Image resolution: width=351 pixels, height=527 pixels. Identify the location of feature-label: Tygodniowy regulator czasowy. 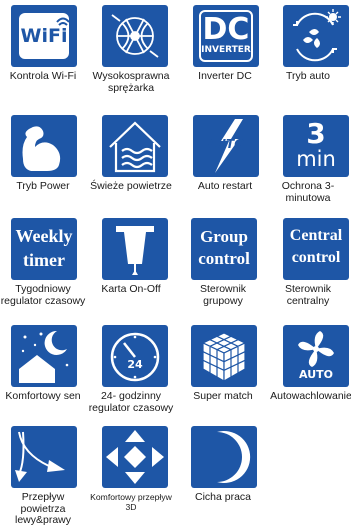
(43, 295).